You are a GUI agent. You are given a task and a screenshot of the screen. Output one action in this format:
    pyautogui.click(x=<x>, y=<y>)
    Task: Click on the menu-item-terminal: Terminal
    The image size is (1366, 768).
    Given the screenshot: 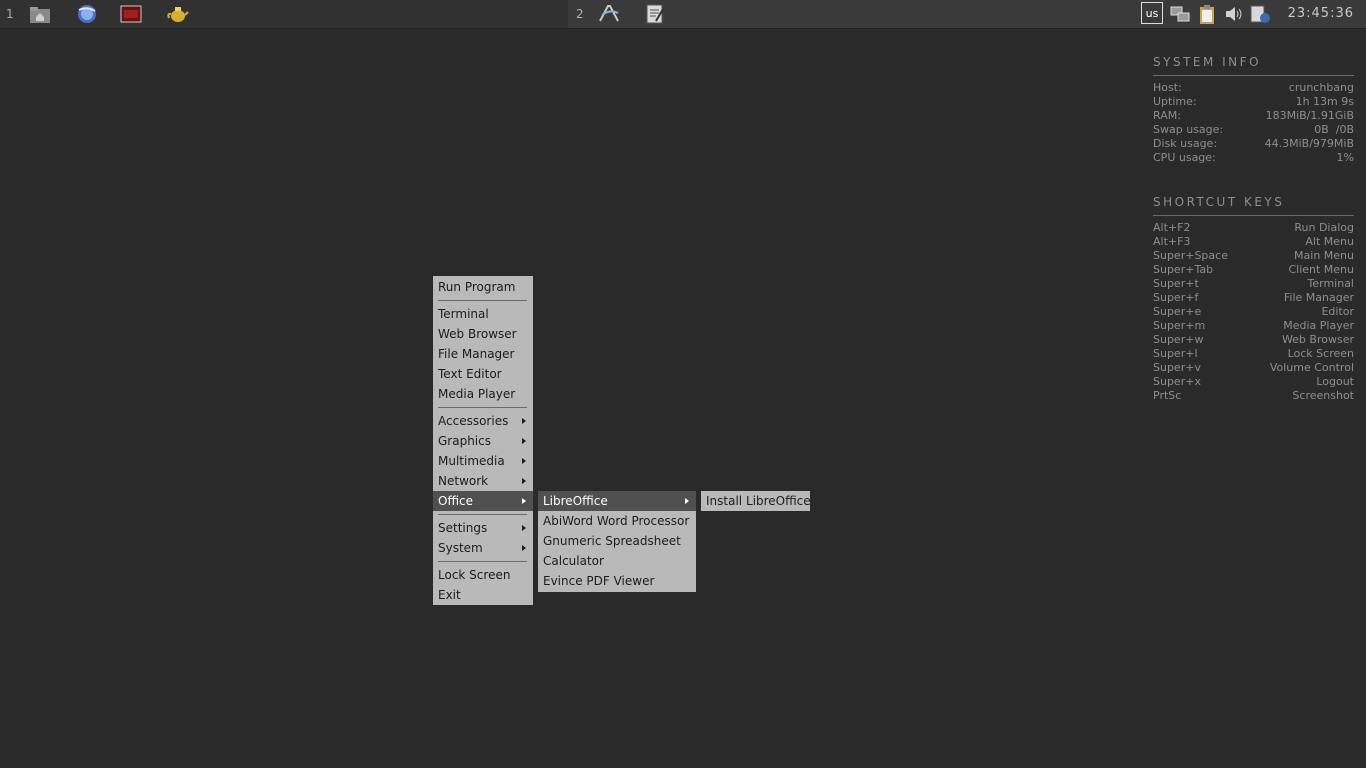 What is the action you would take?
    pyautogui.click(x=483, y=314)
    